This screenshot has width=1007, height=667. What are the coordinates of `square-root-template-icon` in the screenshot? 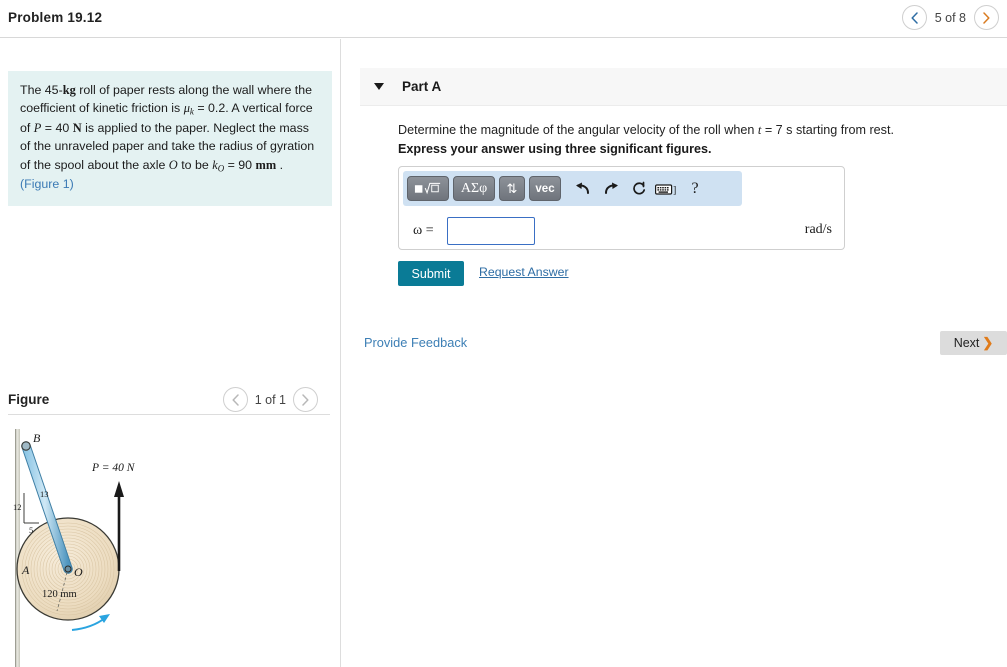 It's located at (427, 188).